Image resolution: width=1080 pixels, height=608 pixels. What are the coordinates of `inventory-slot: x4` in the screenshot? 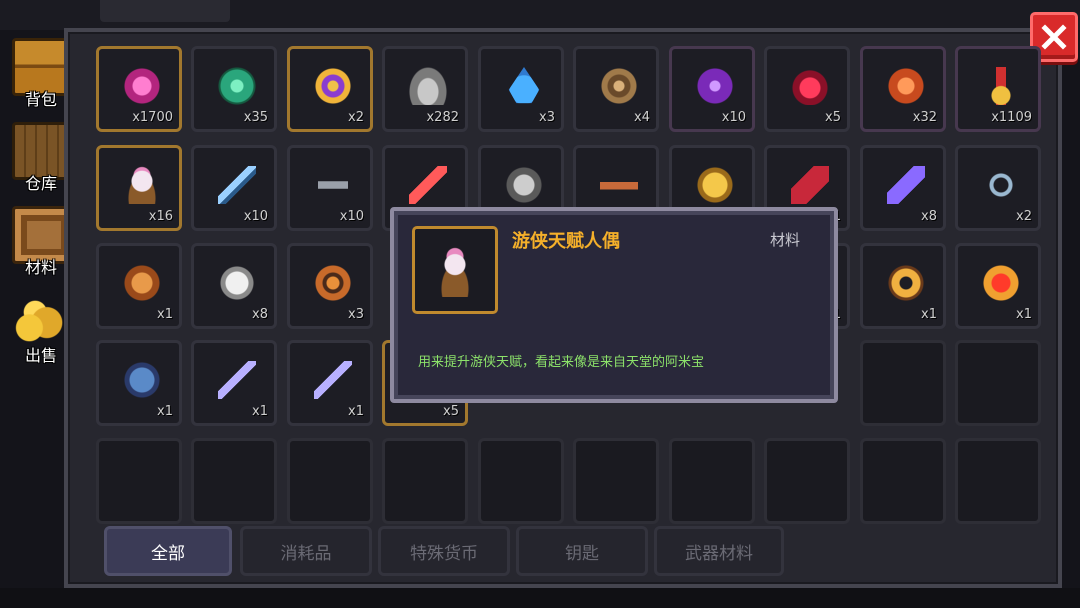 It's located at (616, 89).